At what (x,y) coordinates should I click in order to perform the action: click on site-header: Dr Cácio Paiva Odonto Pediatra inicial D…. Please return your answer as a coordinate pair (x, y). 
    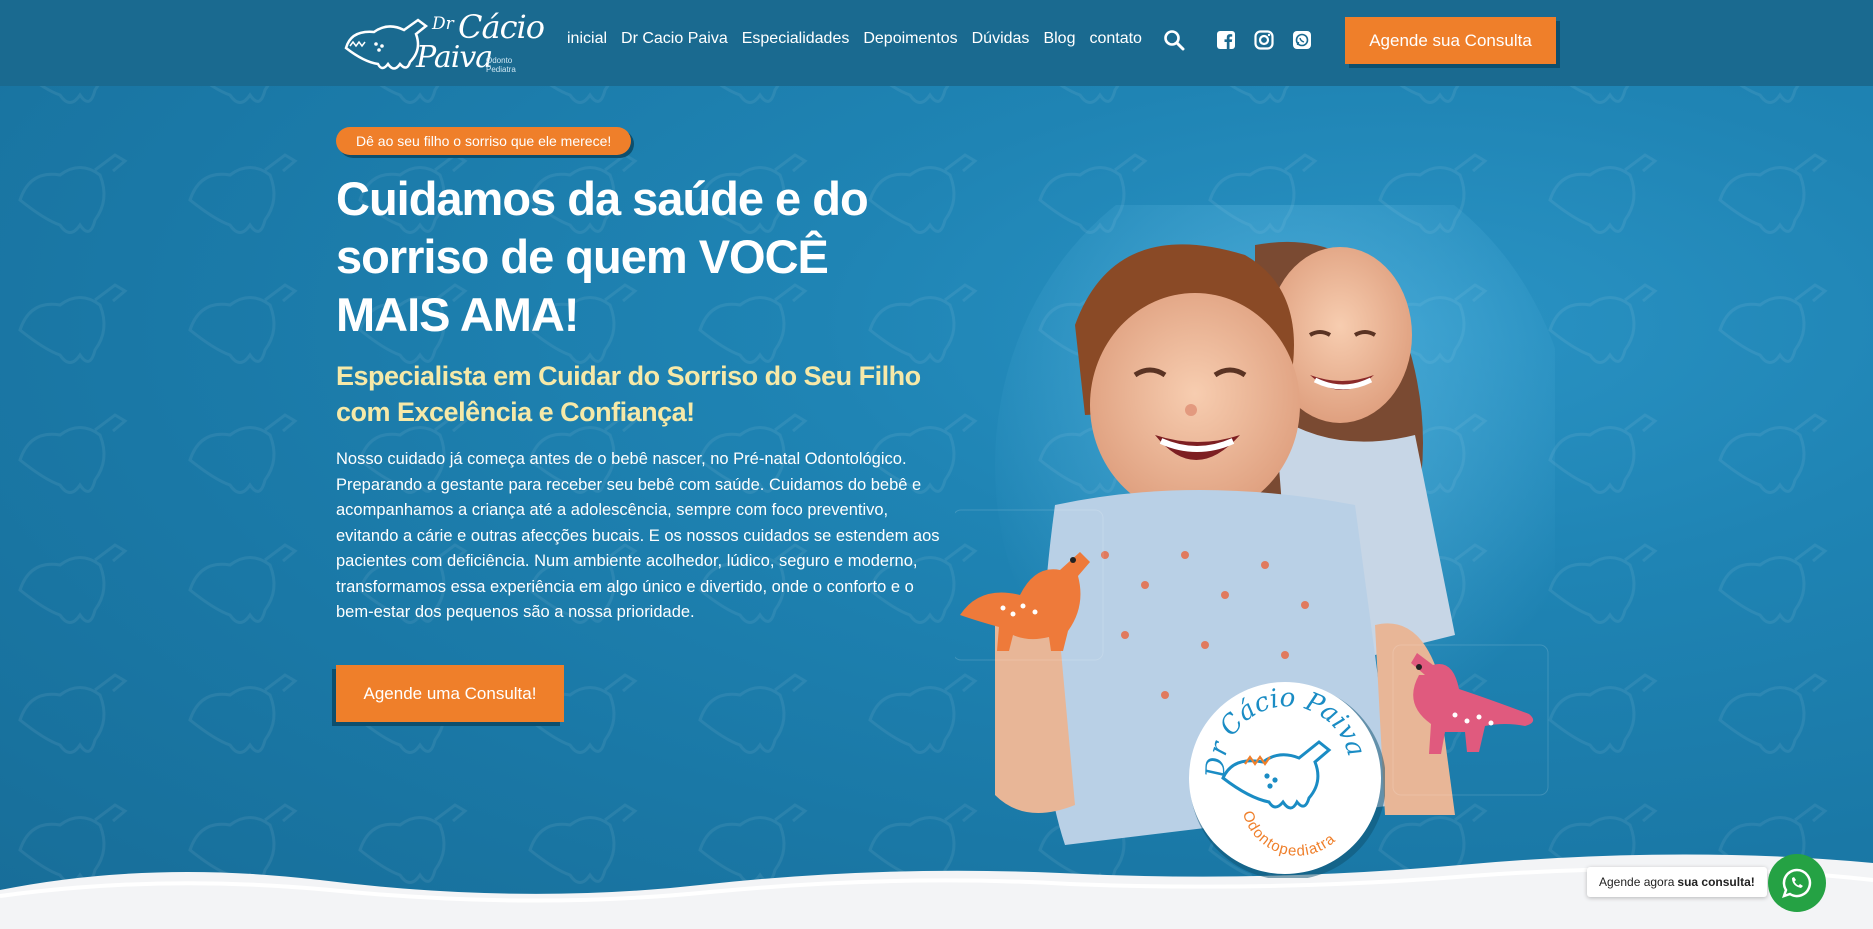
    Looking at the image, I should click on (936, 43).